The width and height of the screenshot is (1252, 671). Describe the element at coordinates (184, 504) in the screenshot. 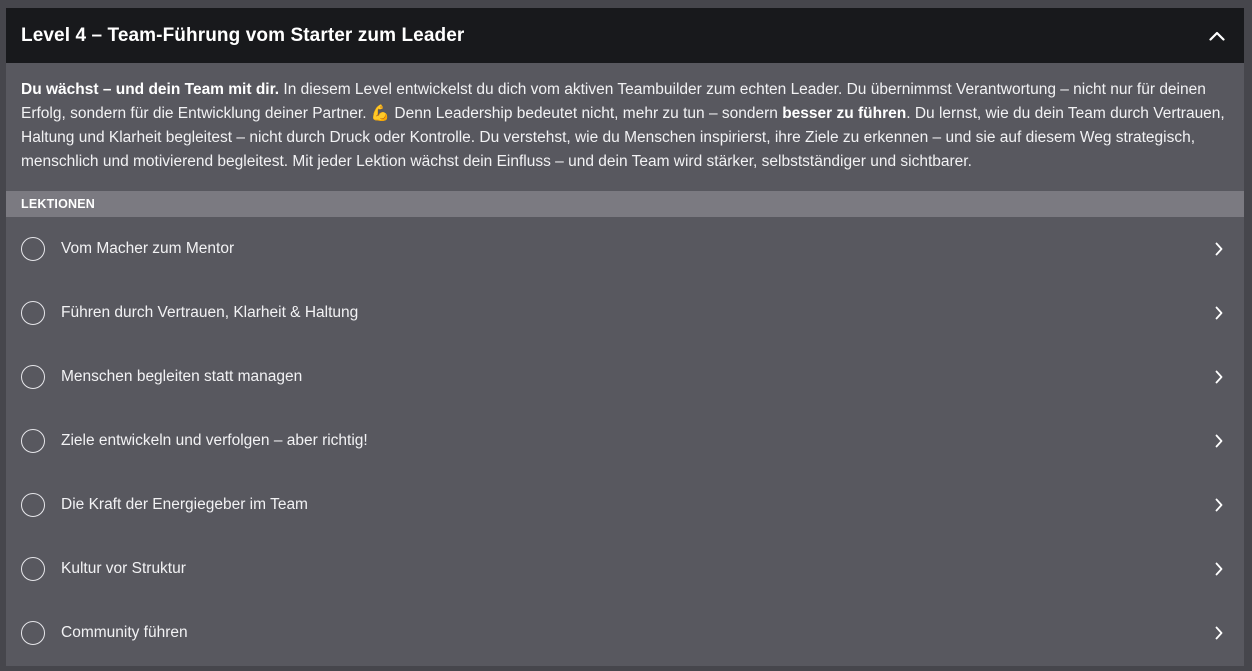

I see `lesson-title: Die Kraft der Energiegeber im Team` at that location.